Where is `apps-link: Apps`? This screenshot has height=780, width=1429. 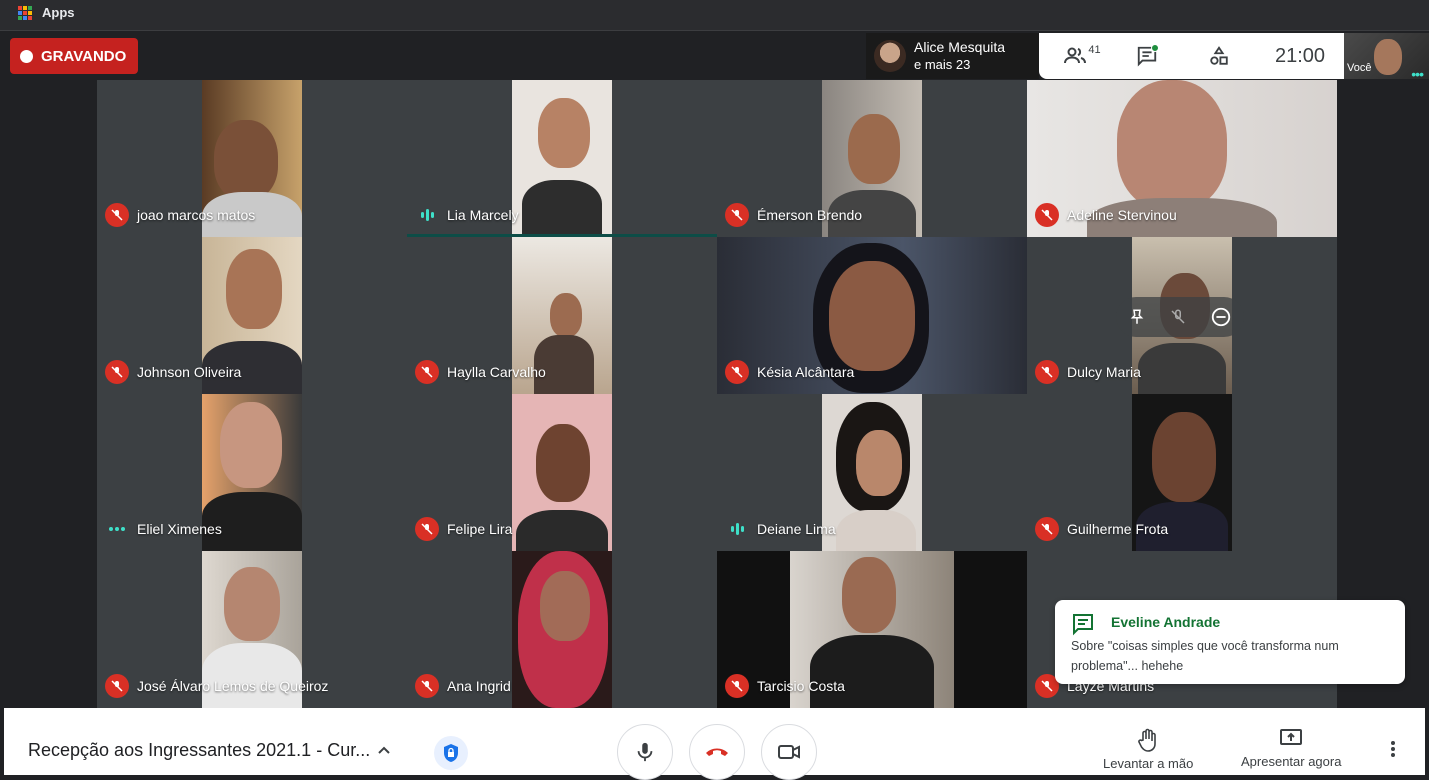 apps-link: Apps is located at coordinates (58, 12).